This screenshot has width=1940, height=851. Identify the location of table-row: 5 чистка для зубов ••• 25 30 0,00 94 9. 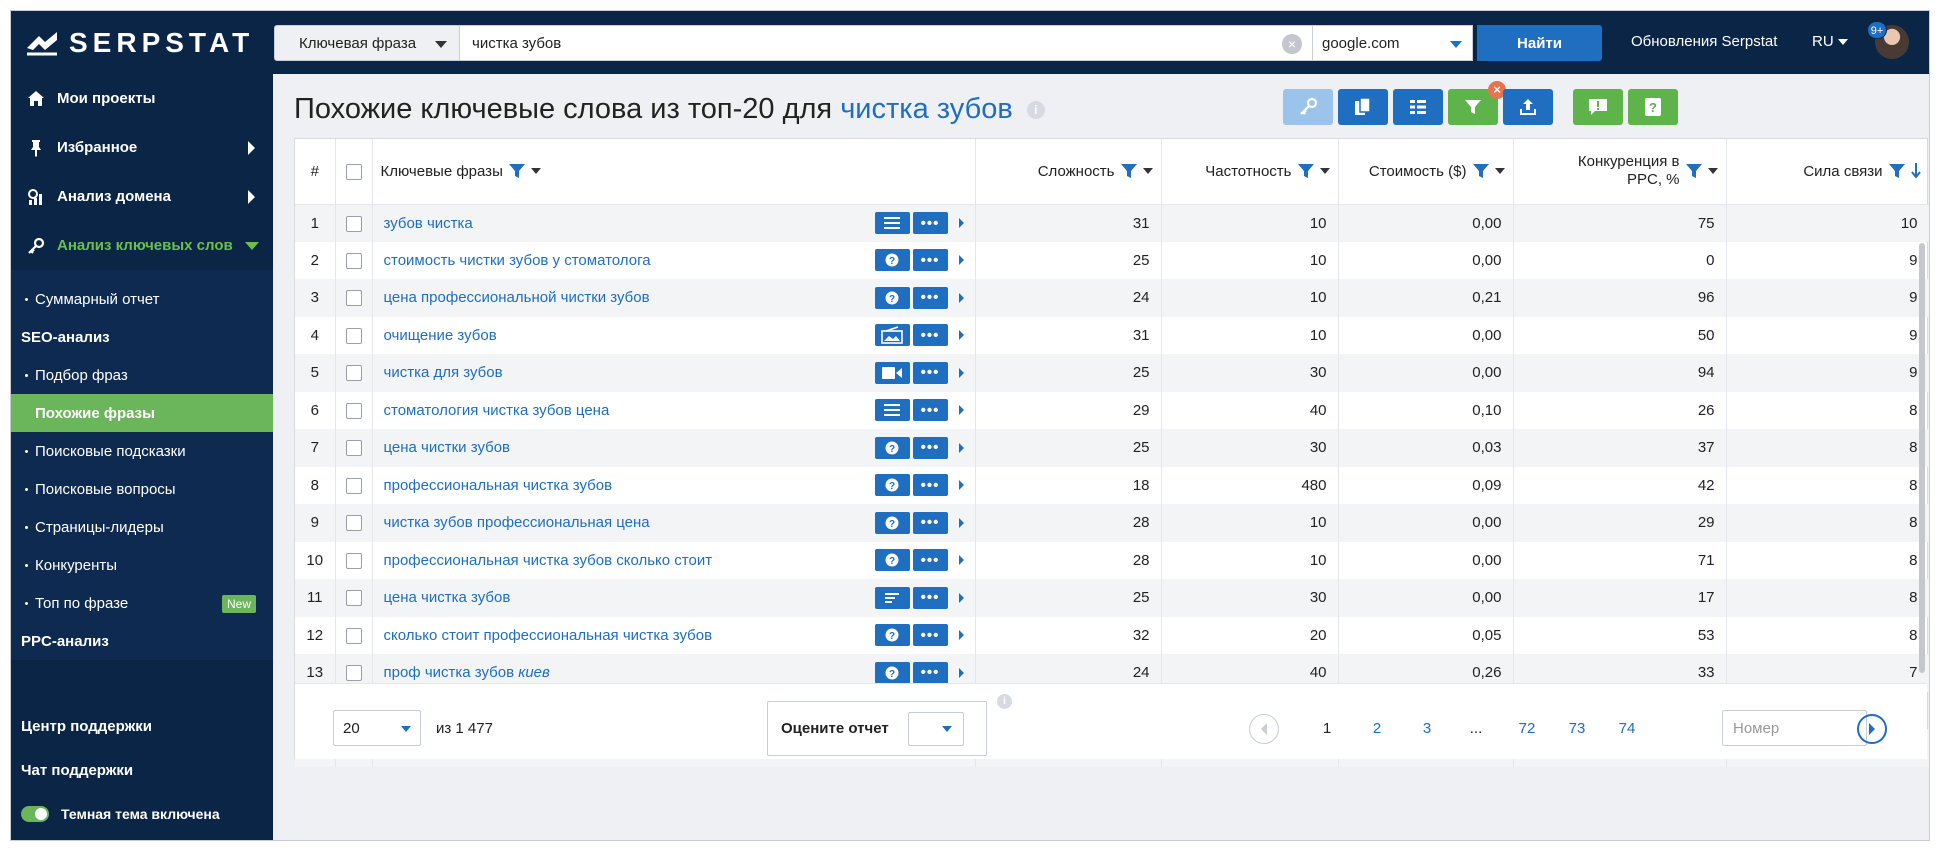
(1112, 373).